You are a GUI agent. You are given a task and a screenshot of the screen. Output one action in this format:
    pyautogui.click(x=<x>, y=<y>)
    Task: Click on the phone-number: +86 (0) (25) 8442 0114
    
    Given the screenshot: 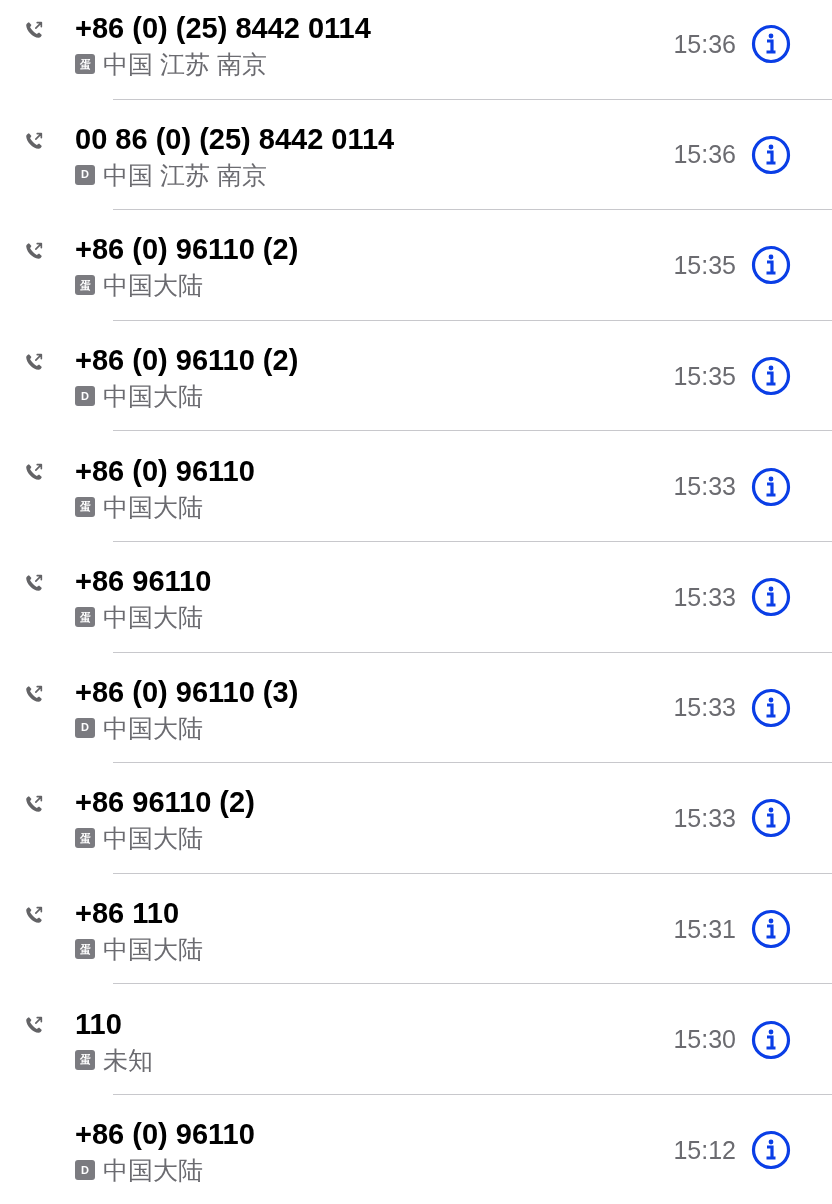 What is the action you would take?
    pyautogui.click(x=223, y=28)
    